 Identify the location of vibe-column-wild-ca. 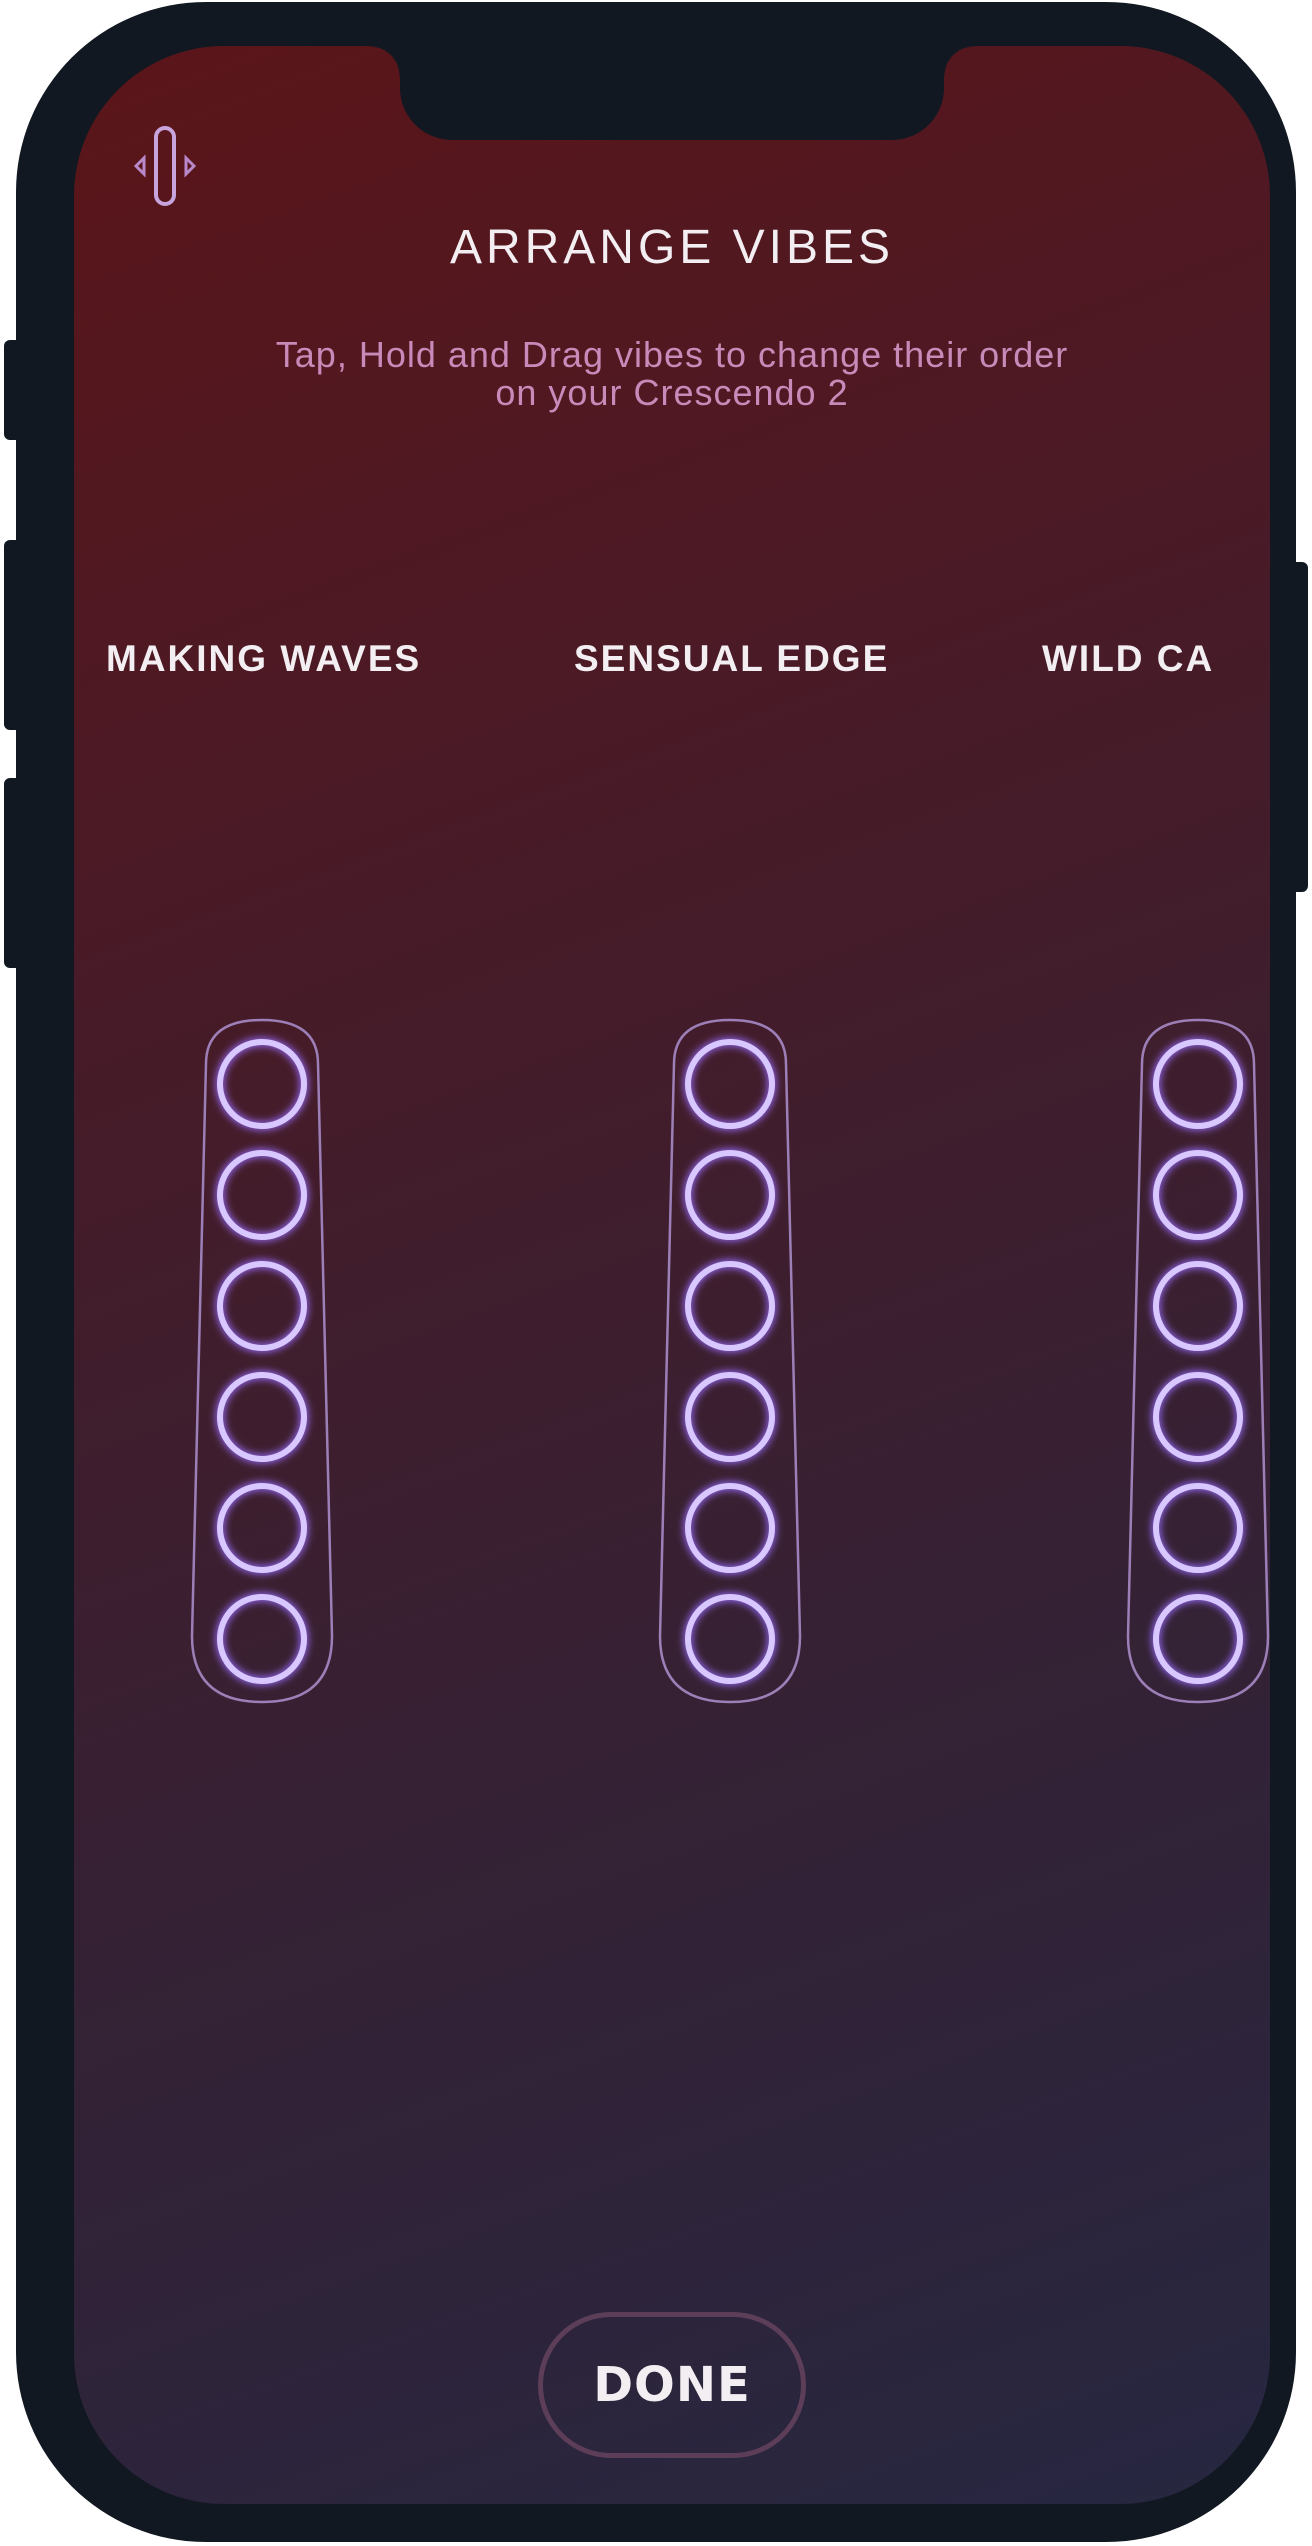
(1197, 1361).